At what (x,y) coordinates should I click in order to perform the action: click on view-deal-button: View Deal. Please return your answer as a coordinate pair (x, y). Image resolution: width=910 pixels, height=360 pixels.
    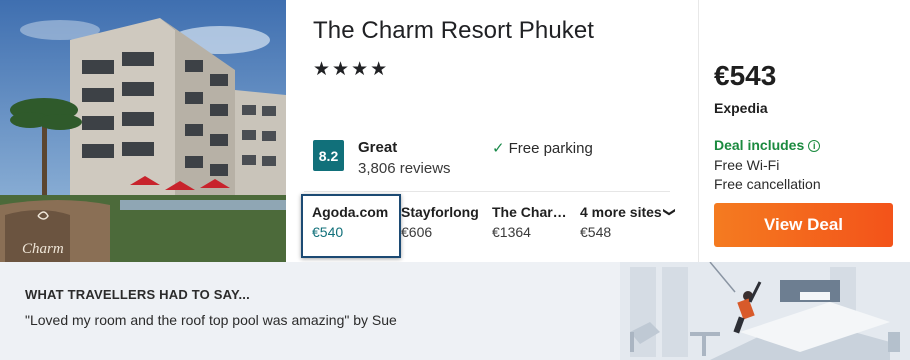
    Looking at the image, I should click on (803, 225).